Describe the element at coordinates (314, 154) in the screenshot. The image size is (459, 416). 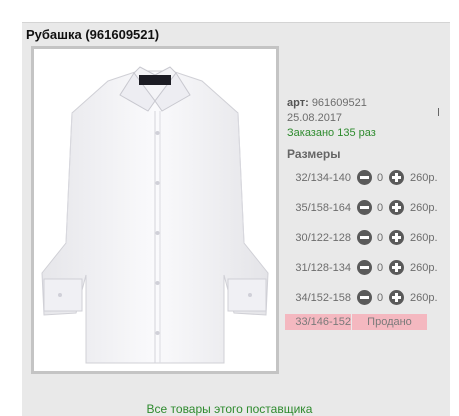
I see `sizes-title: Размеры` at that location.